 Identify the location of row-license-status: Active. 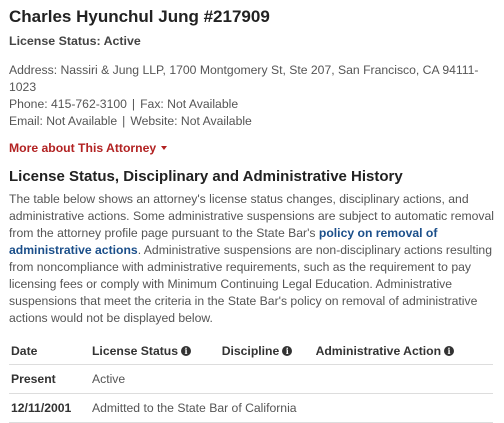
(154, 379).